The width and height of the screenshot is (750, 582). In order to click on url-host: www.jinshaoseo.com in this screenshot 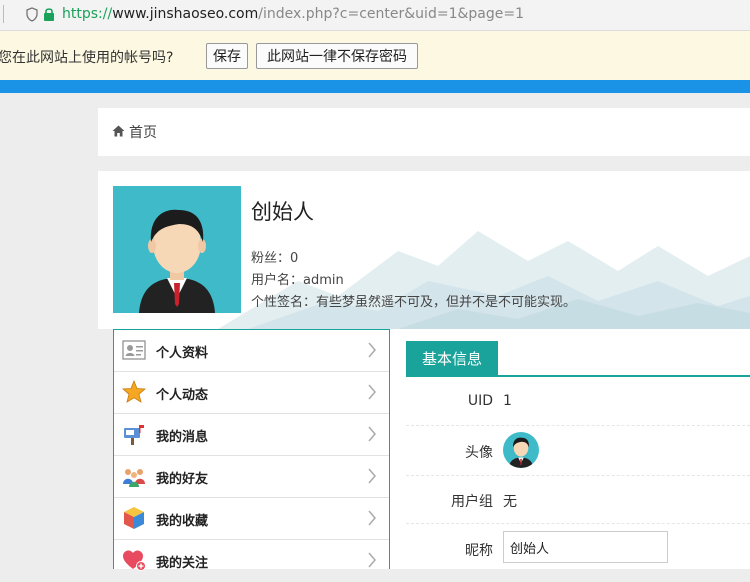, I will do `click(185, 14)`.